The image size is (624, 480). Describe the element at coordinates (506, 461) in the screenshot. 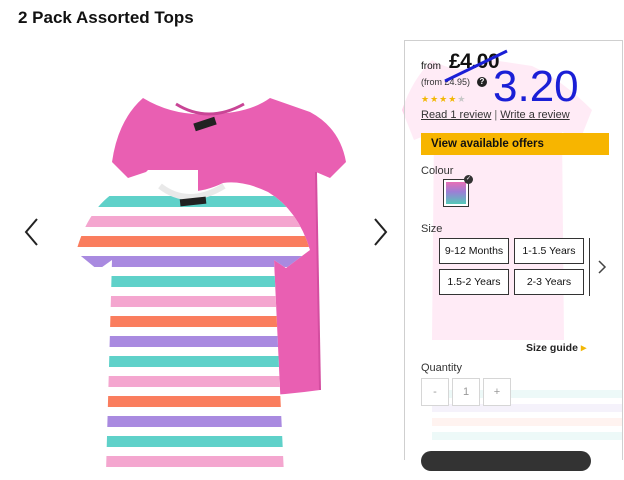

I see `add-to-bag-button` at that location.